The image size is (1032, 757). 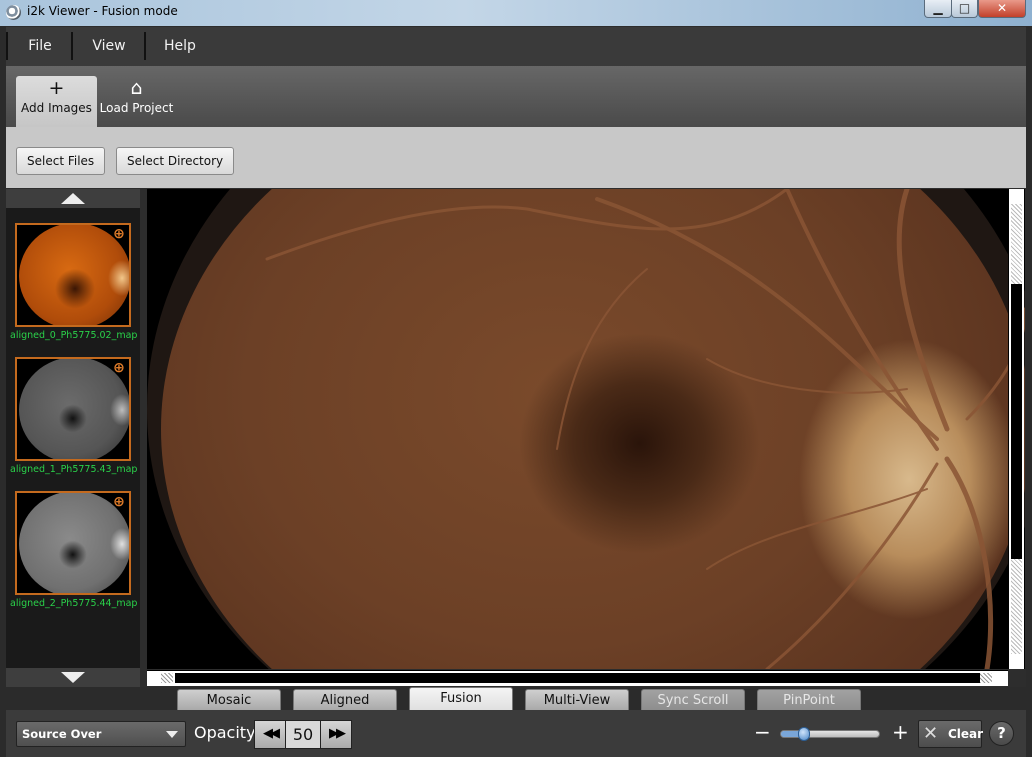 I want to click on minimize-button: ▁, so click(x=938, y=9).